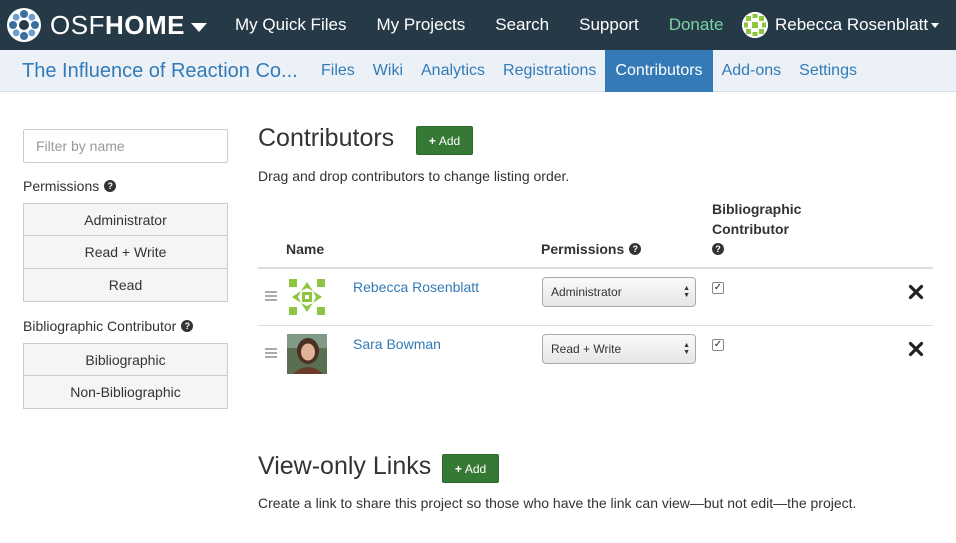  Describe the element at coordinates (595, 325) in the screenshot. I see `row-divider` at that location.